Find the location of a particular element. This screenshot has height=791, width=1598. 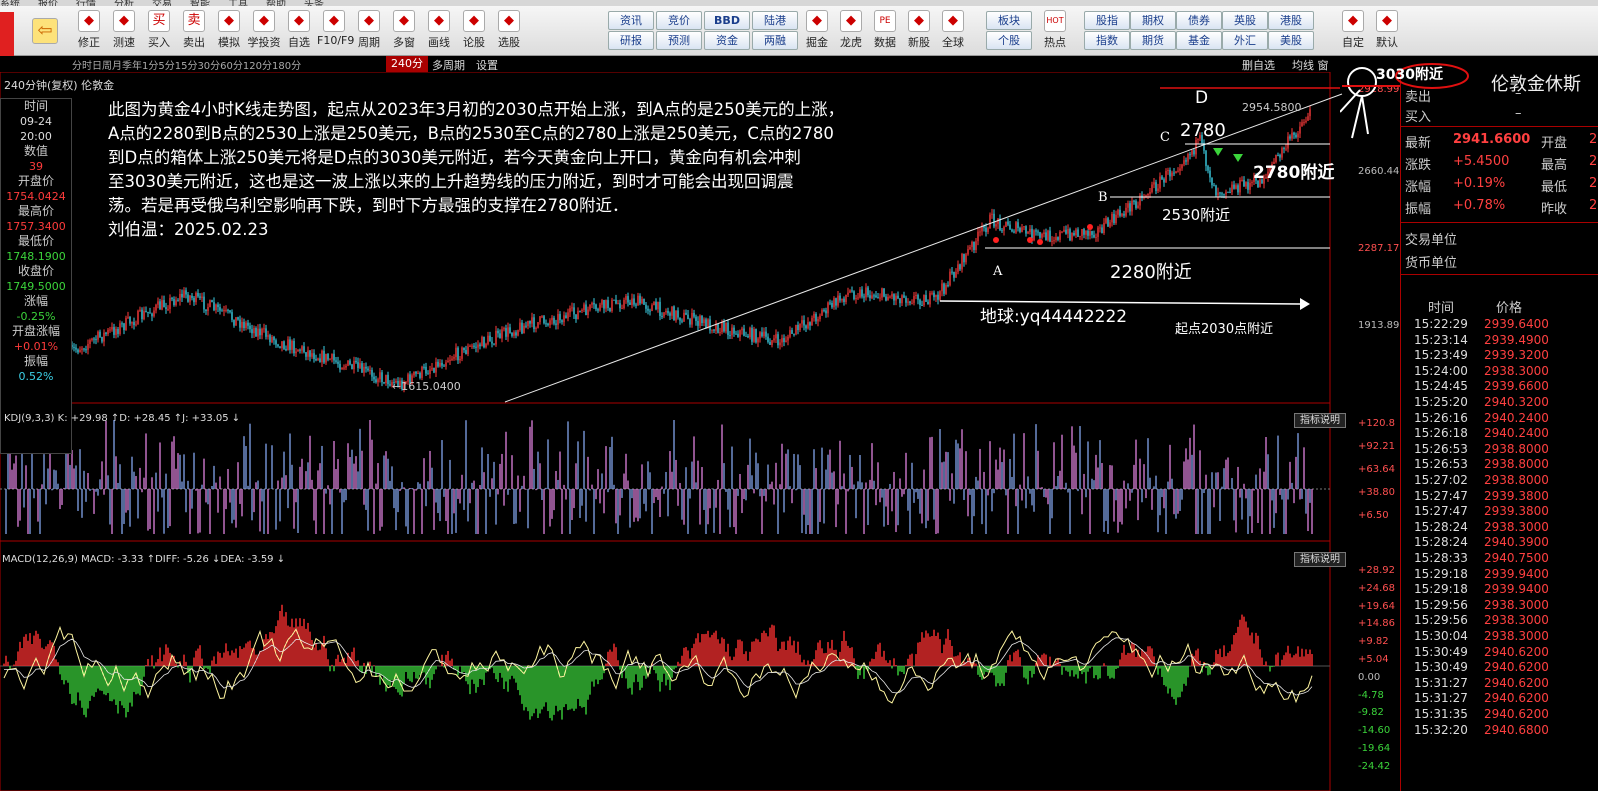

tick-row: 15:23:49 2939.3200 is located at coordinates (1499, 356).